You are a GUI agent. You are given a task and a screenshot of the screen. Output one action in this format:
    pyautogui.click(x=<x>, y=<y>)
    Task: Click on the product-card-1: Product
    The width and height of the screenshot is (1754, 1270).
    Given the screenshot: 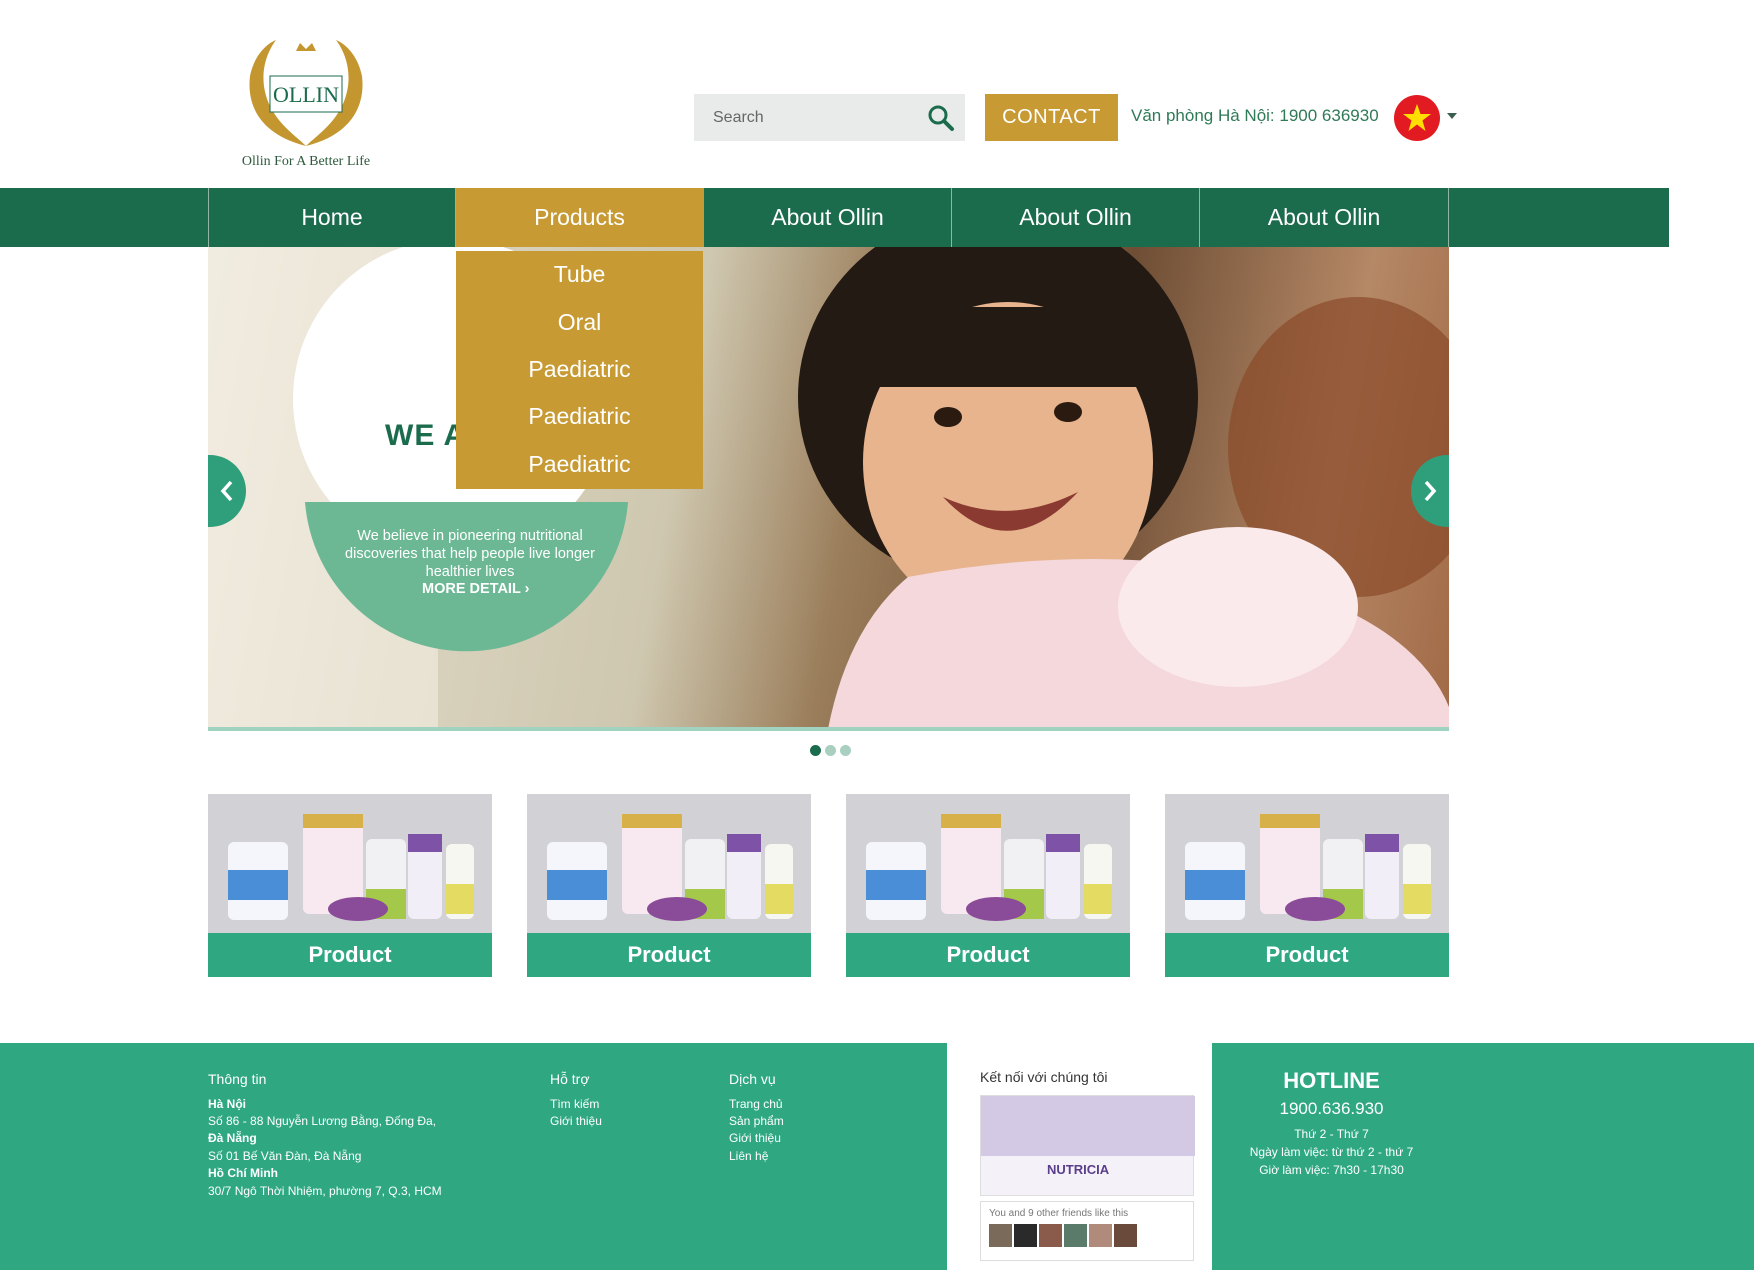 What is the action you would take?
    pyautogui.click(x=350, y=885)
    